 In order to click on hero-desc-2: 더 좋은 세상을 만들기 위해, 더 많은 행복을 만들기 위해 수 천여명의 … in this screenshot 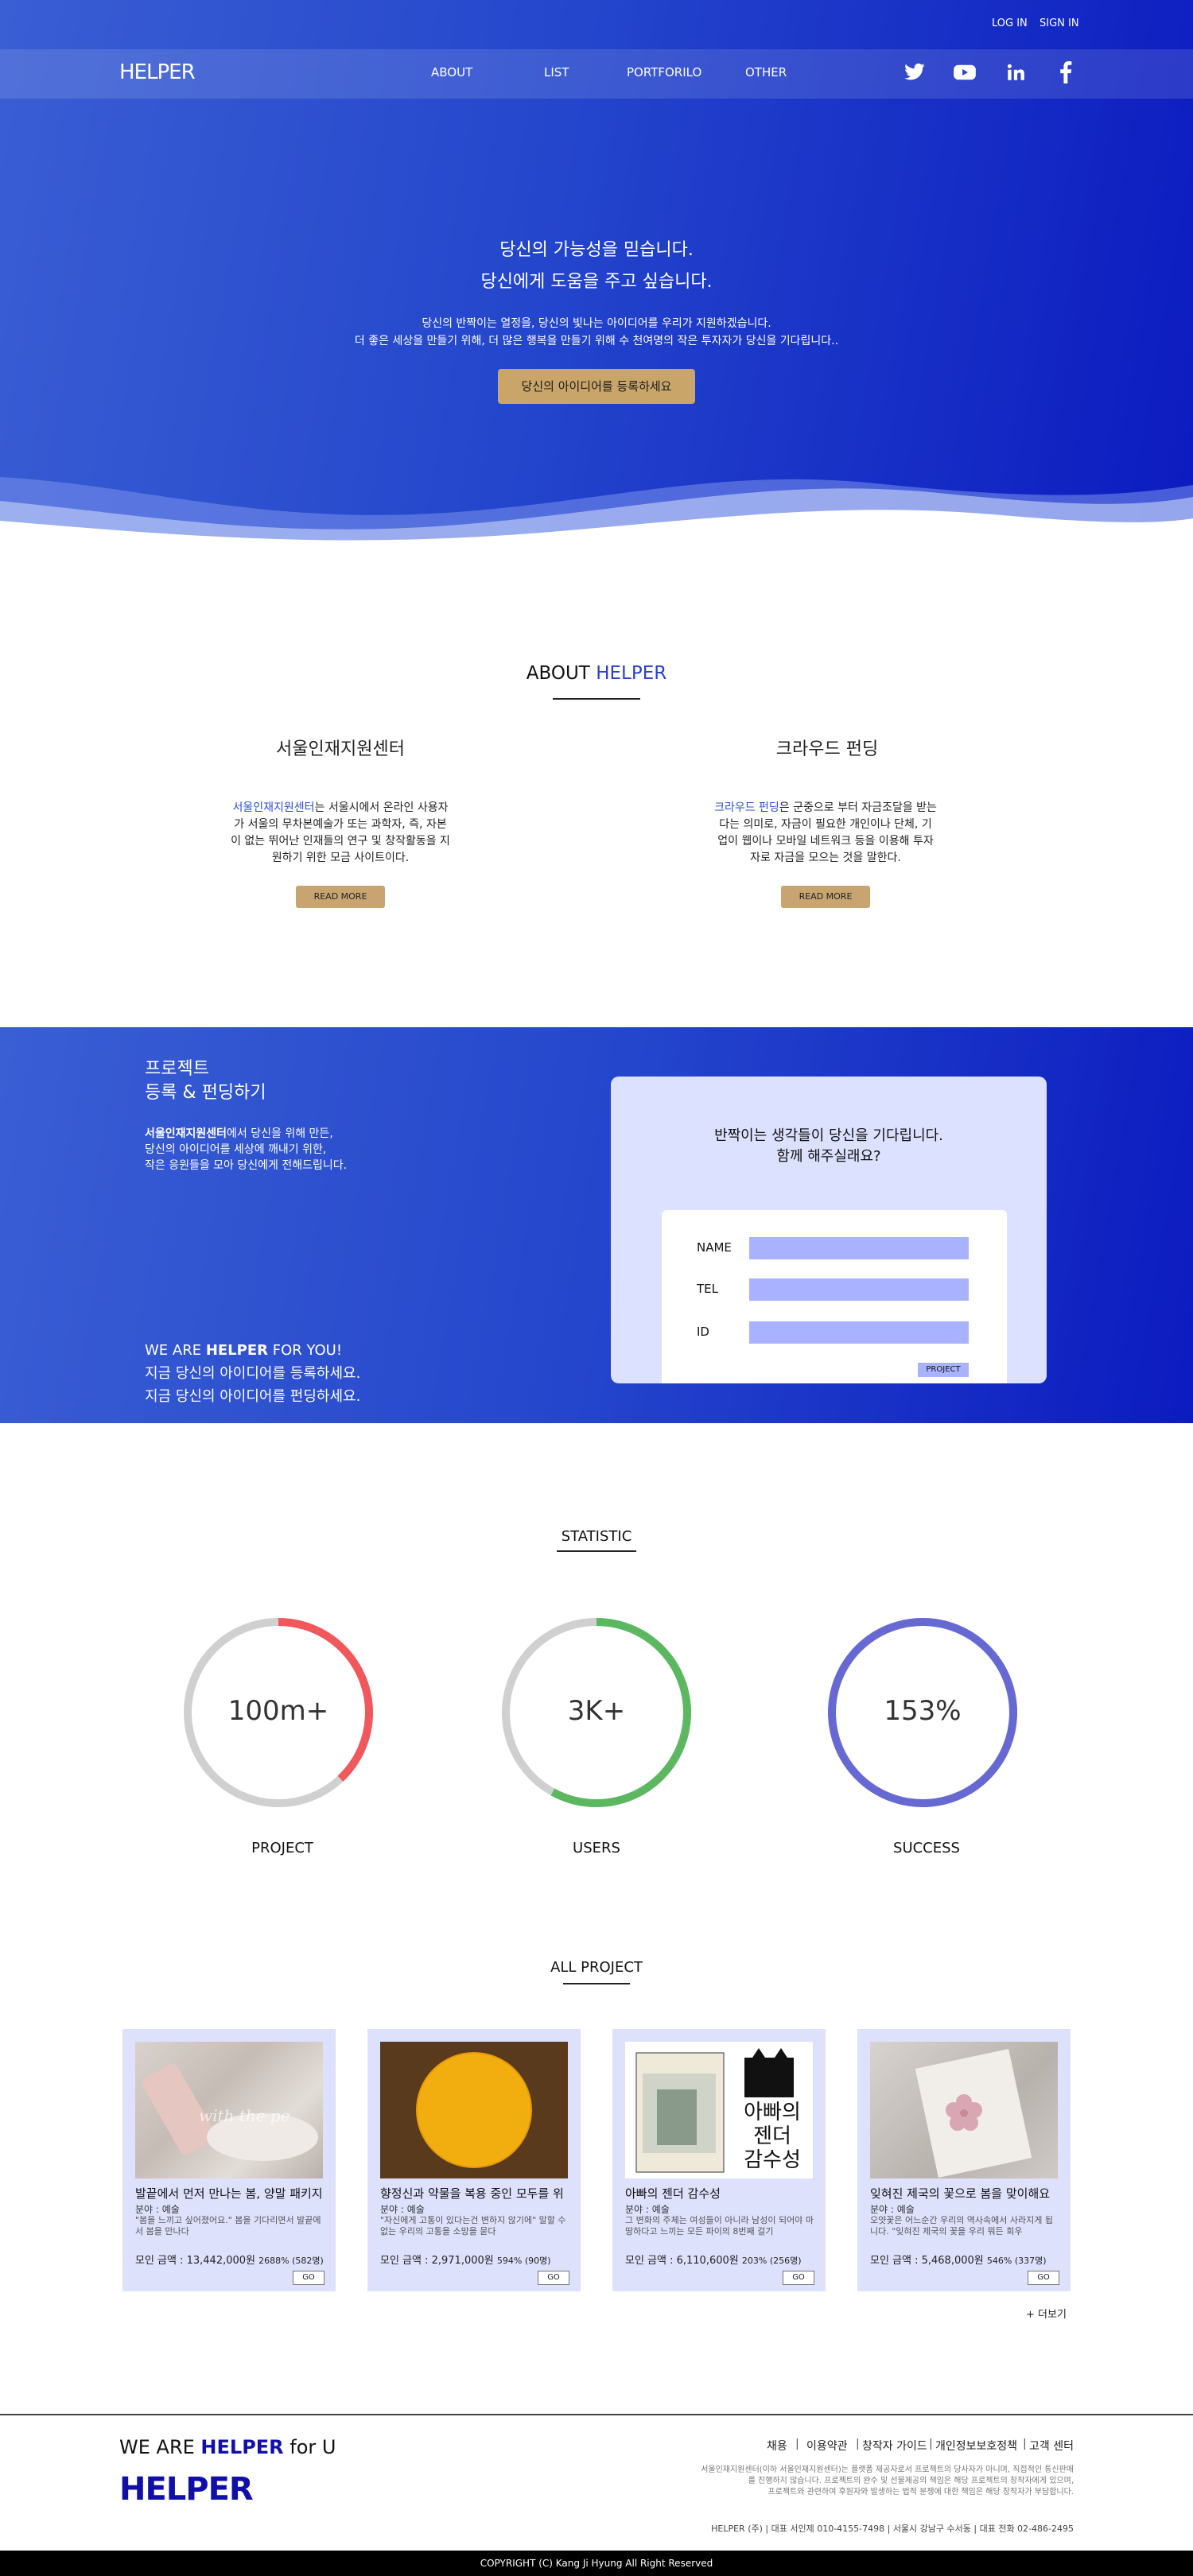, I will do `click(596, 341)`.